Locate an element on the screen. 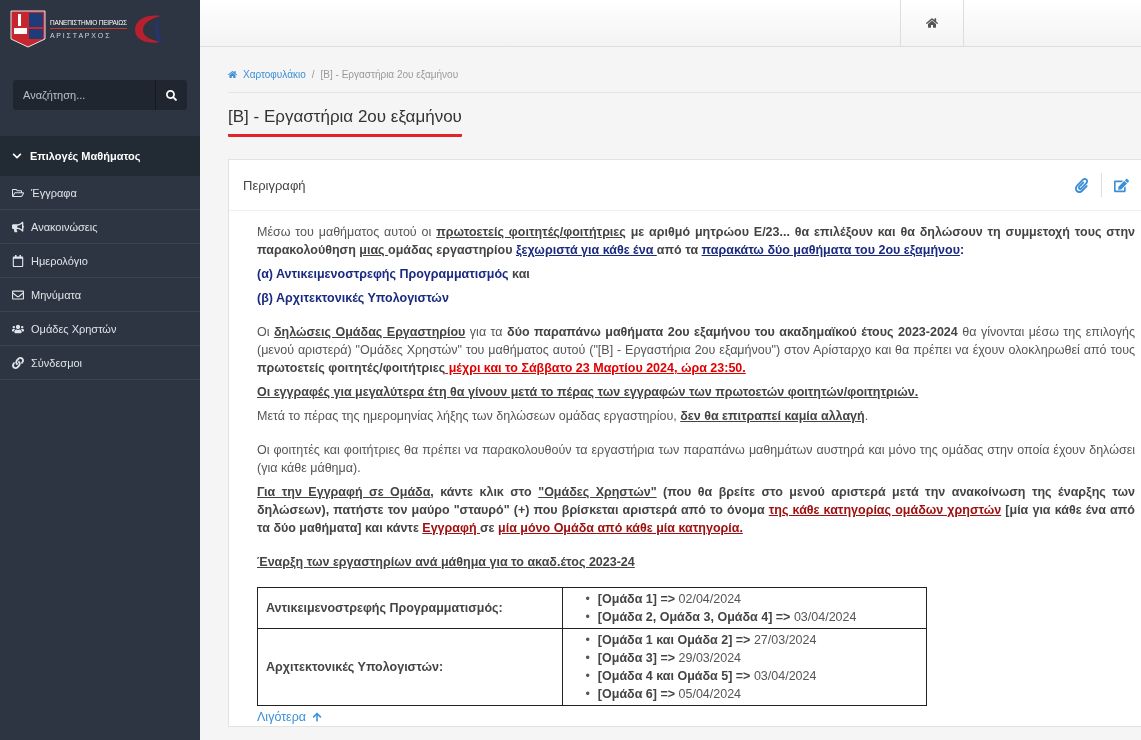  sidebar-item: Μηνύματα is located at coordinates (100, 295).